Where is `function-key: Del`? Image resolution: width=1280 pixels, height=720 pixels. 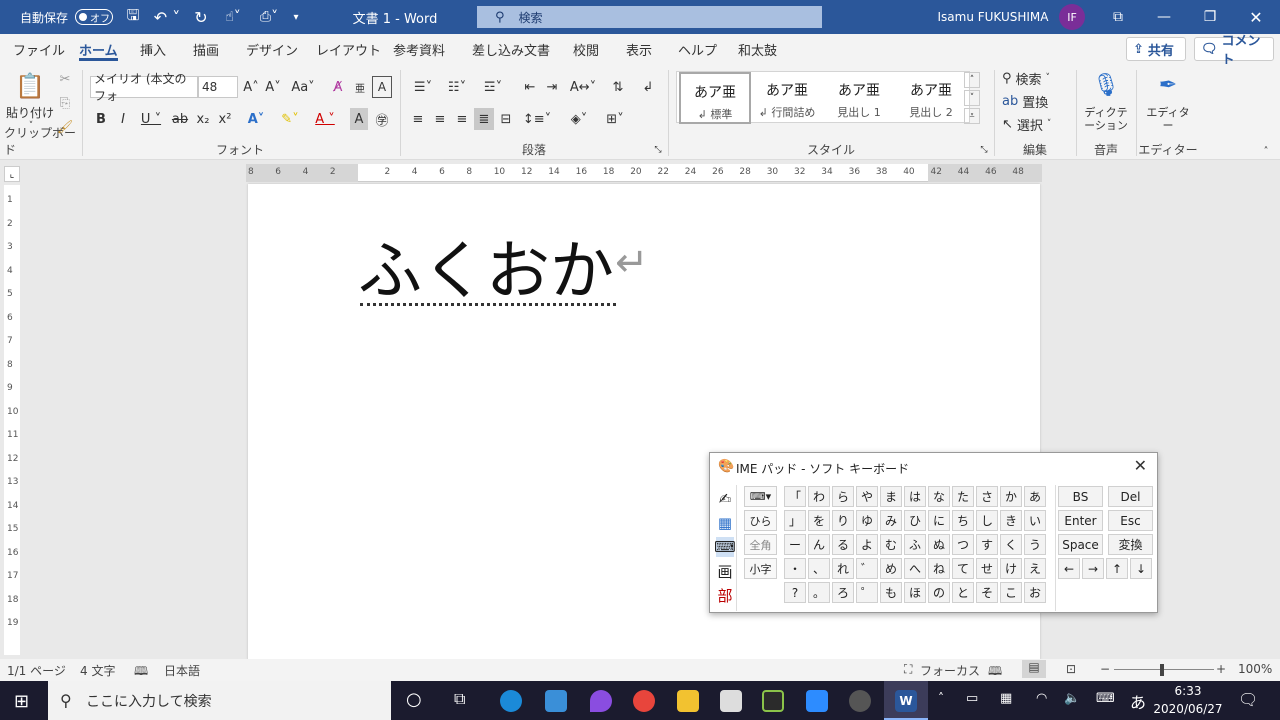
function-key: Del is located at coordinates (1130, 496).